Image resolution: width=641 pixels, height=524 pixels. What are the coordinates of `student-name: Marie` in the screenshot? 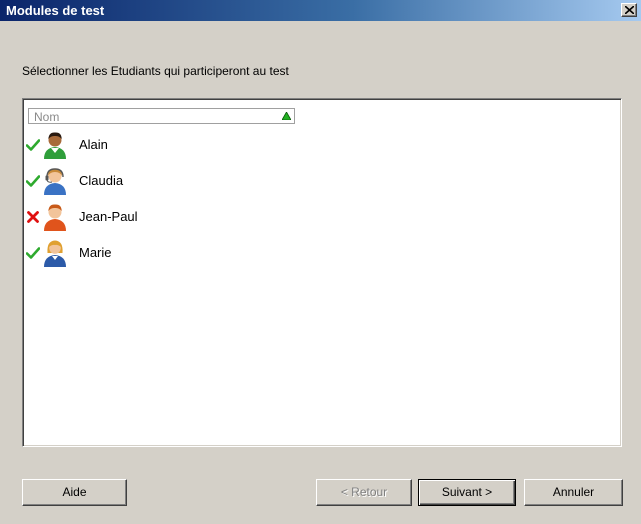 It's located at (95, 252).